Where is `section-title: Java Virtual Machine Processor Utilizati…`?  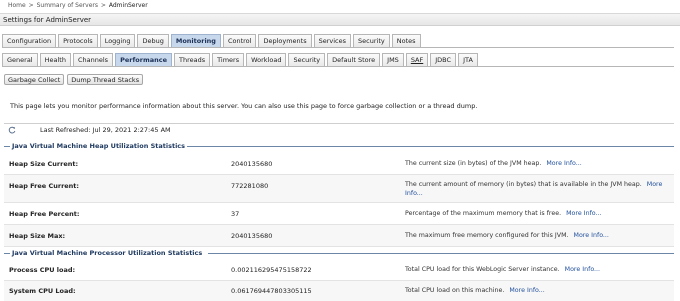 section-title: Java Virtual Machine Processor Utilizati… is located at coordinates (107, 253).